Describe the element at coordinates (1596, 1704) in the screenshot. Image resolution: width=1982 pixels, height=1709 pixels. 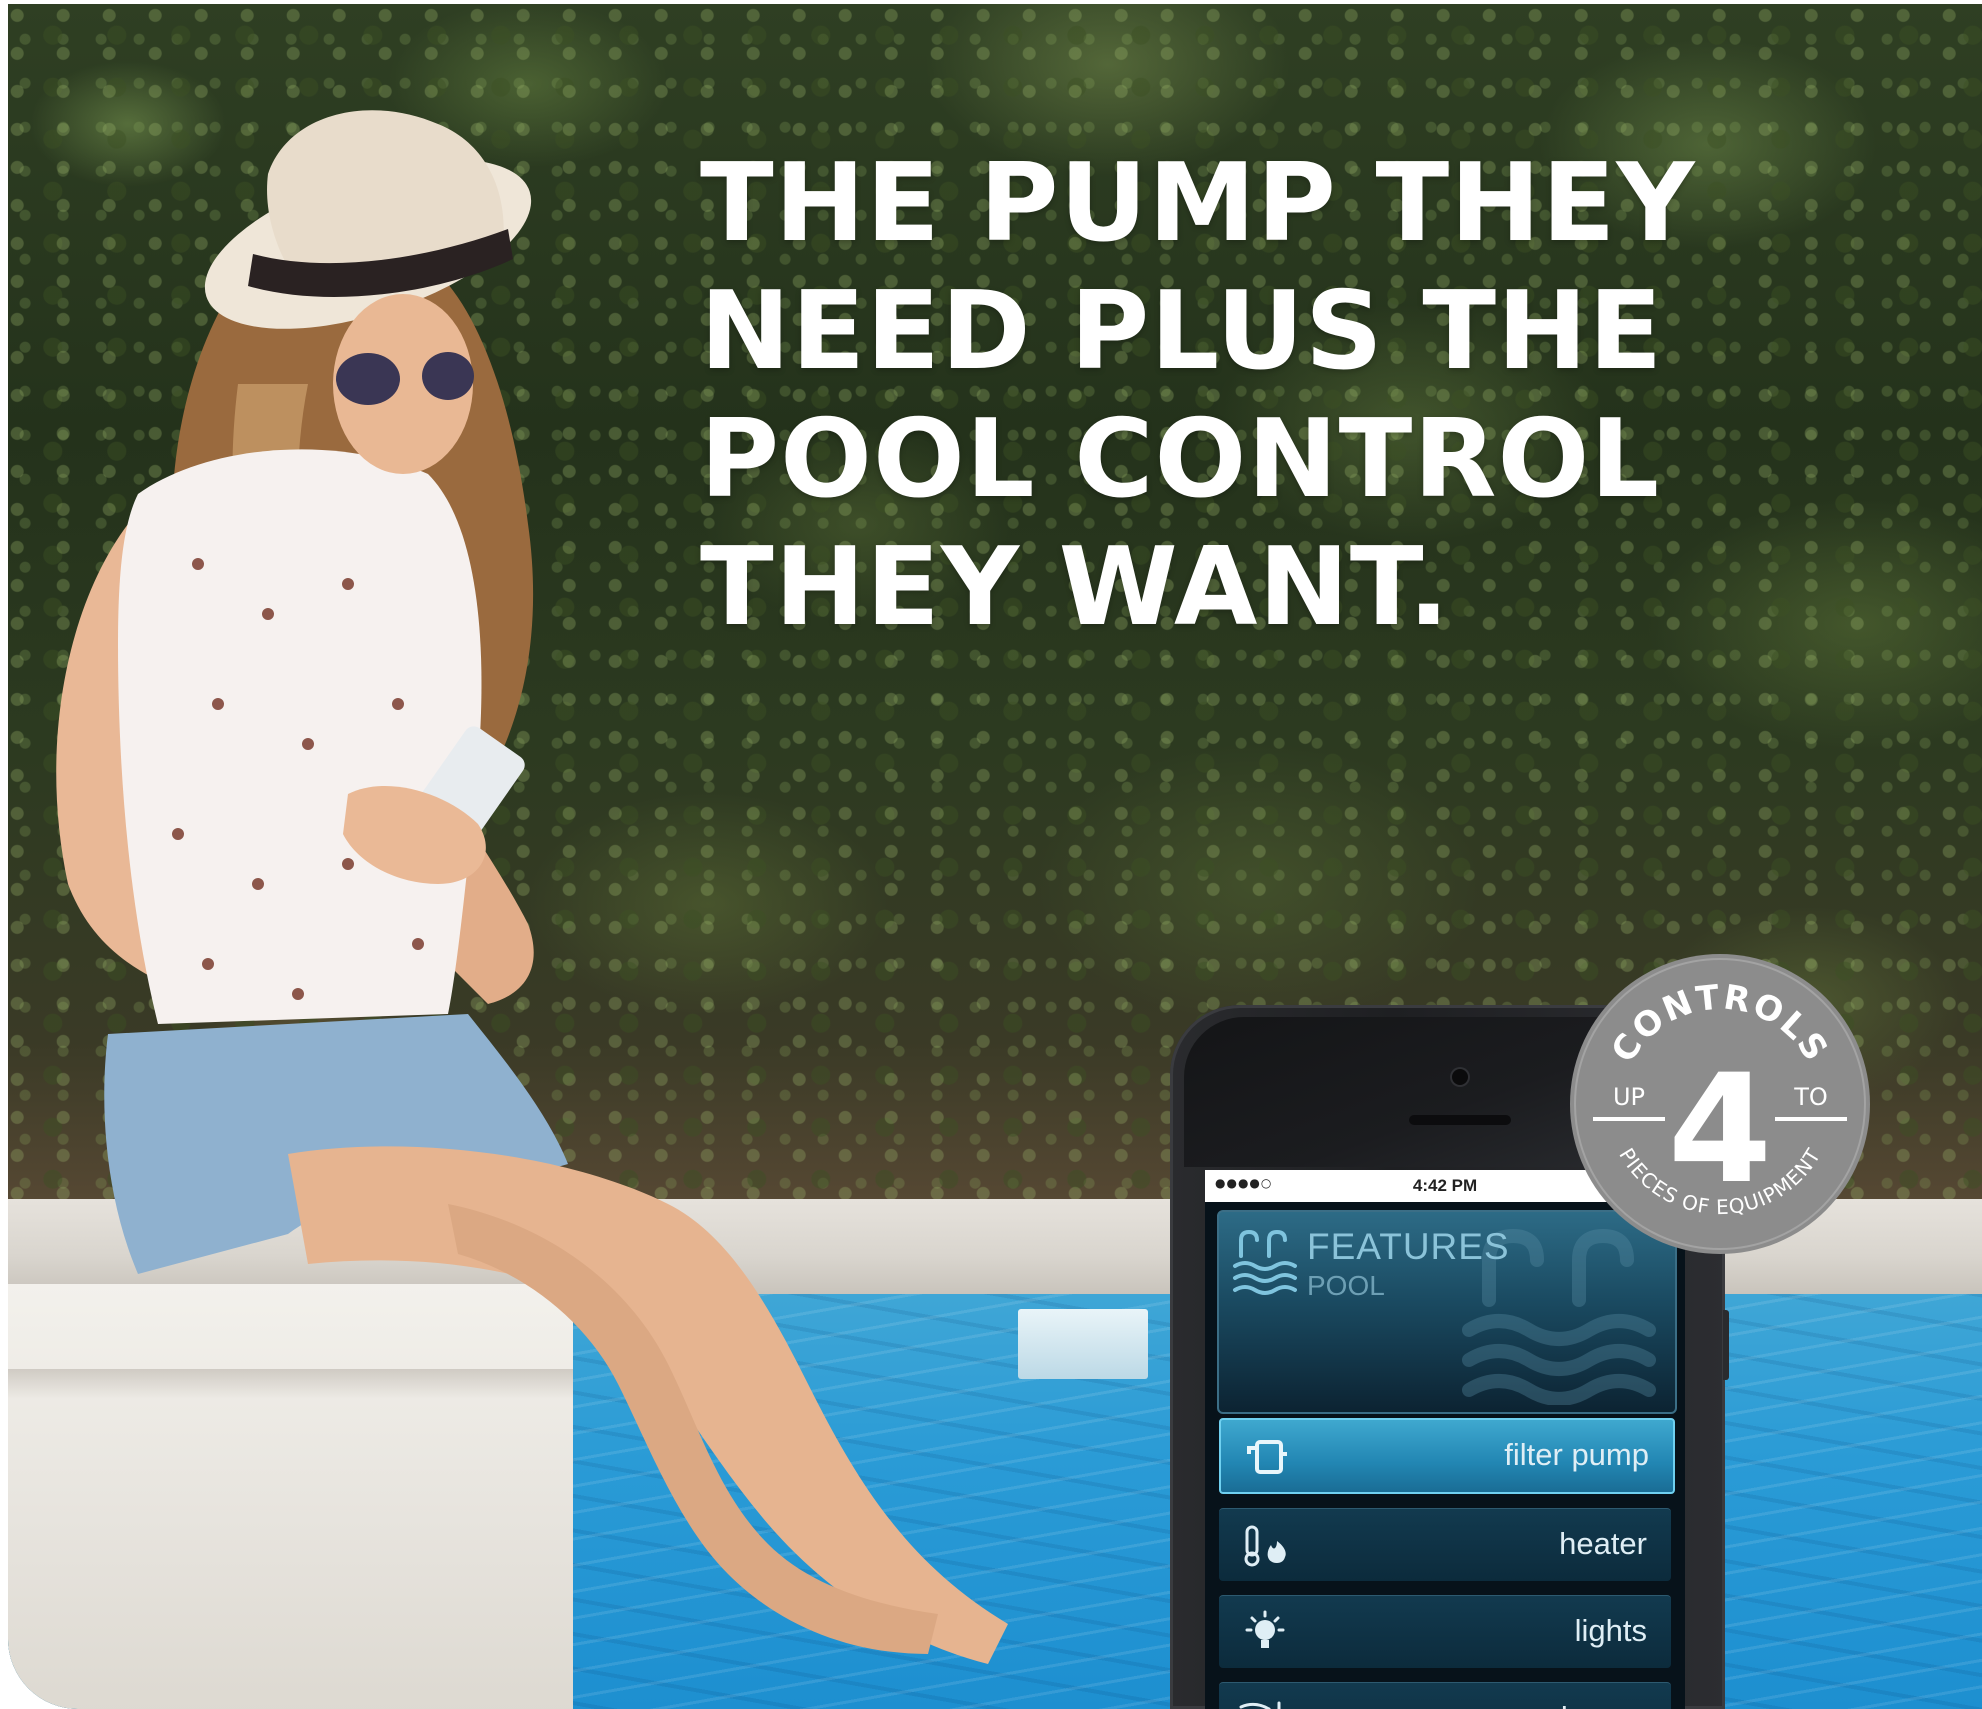
I see `menu-label-cleaner: cleaner` at that location.